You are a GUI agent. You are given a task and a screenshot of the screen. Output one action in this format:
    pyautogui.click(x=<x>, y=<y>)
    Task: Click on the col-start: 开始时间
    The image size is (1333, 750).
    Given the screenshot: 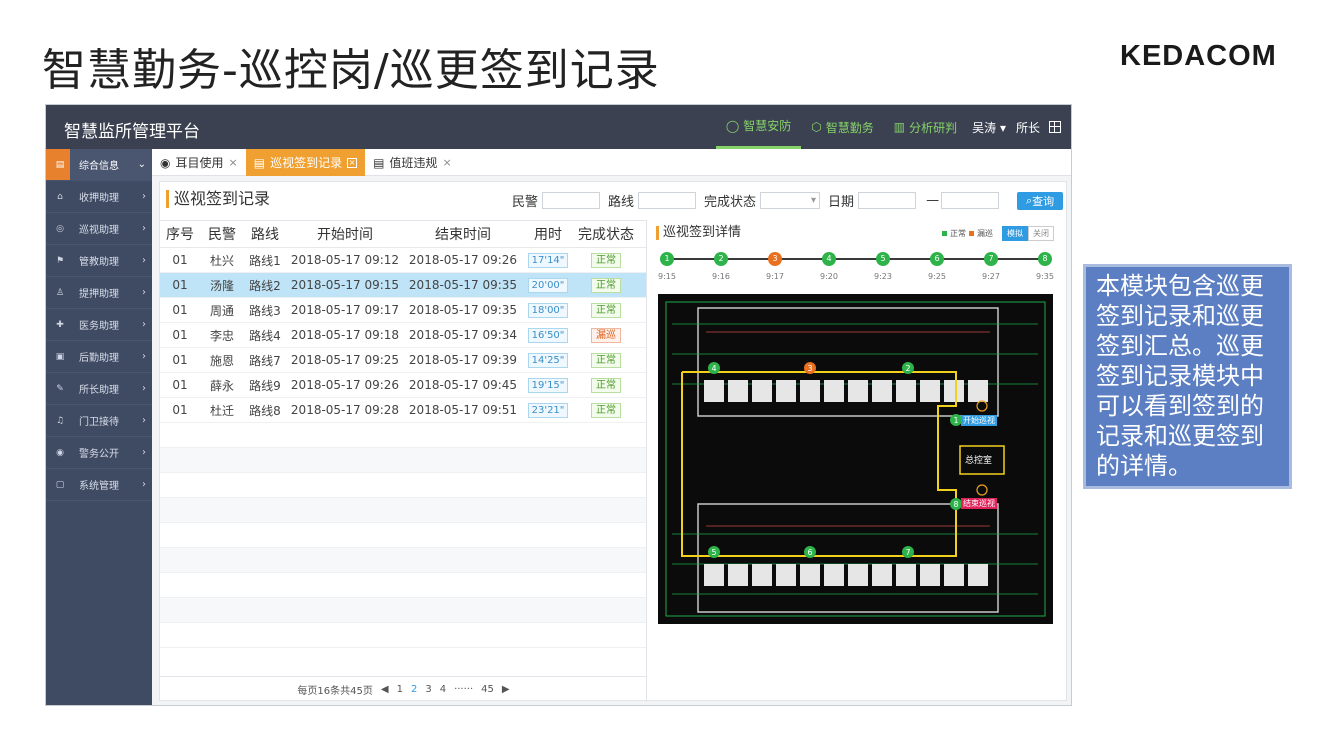 What is the action you would take?
    pyautogui.click(x=345, y=234)
    